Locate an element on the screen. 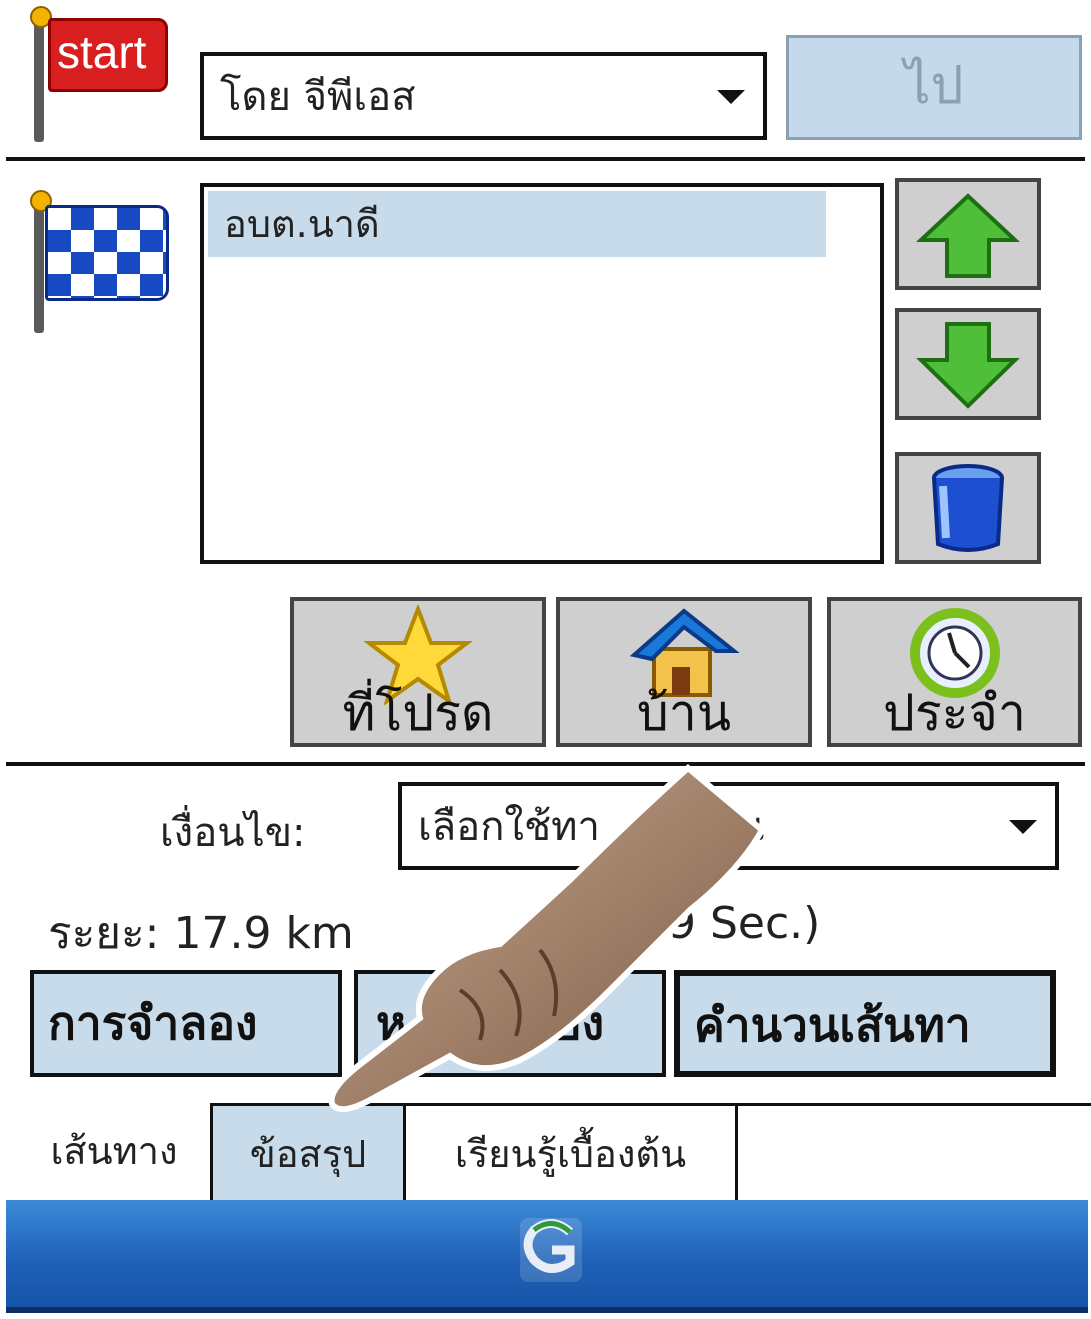  start-flag-label: start is located at coordinates (108, 55).